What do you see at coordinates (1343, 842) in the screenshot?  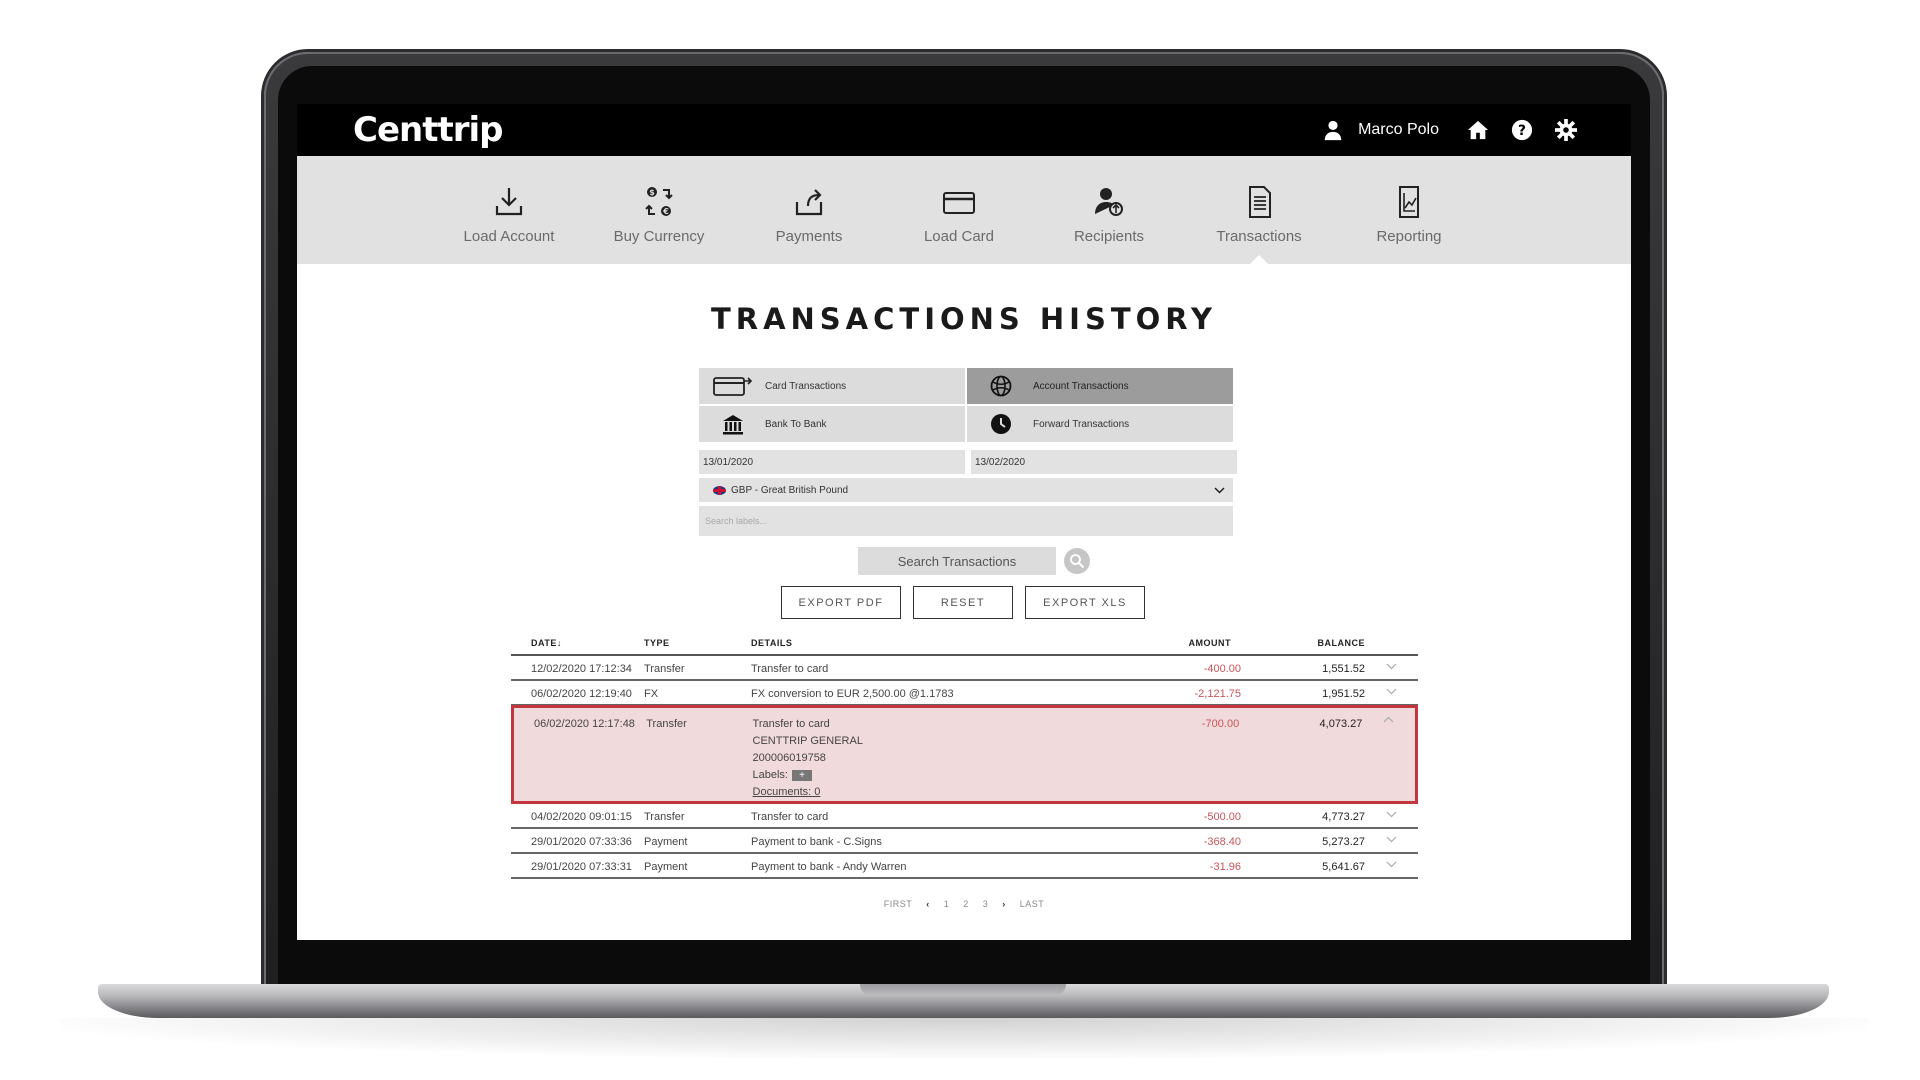 I see `row-balance: 5,273.27` at bounding box center [1343, 842].